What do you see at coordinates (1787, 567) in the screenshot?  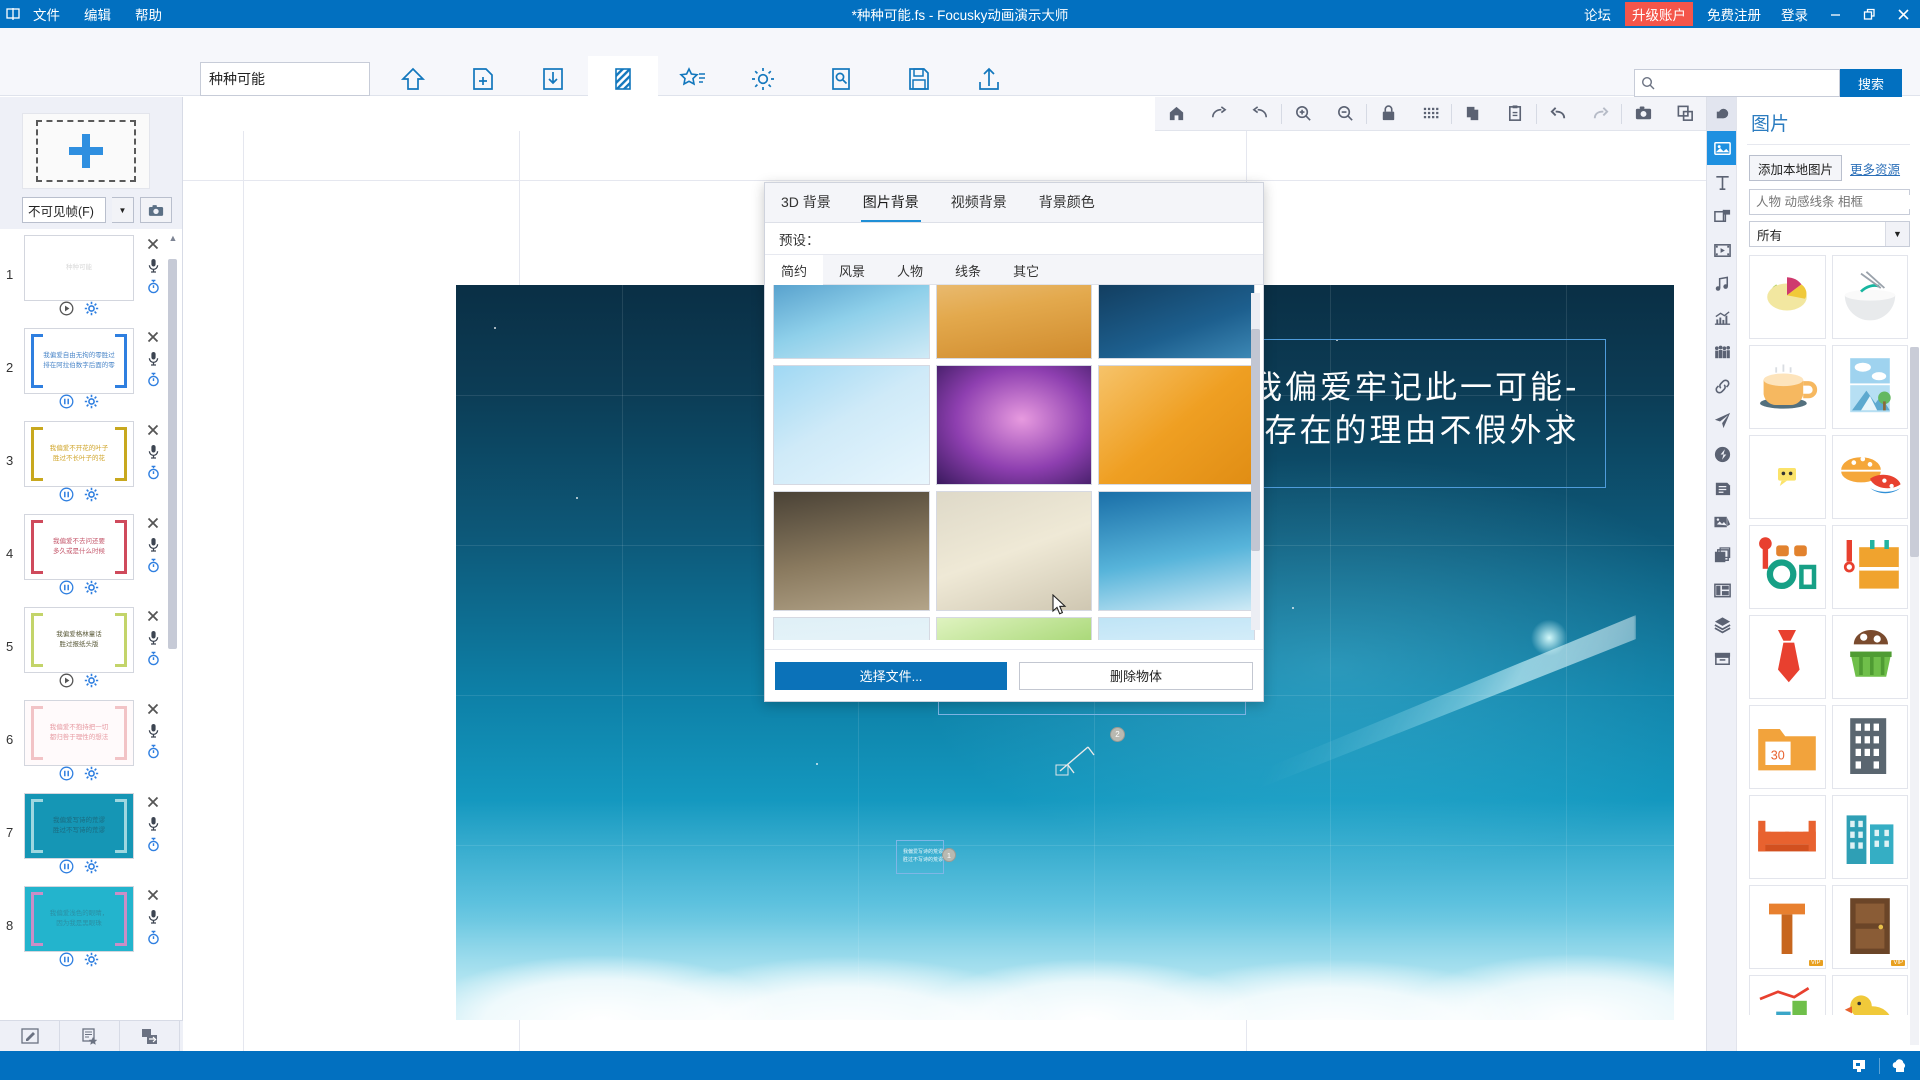 I see `people-abstract-icon` at bounding box center [1787, 567].